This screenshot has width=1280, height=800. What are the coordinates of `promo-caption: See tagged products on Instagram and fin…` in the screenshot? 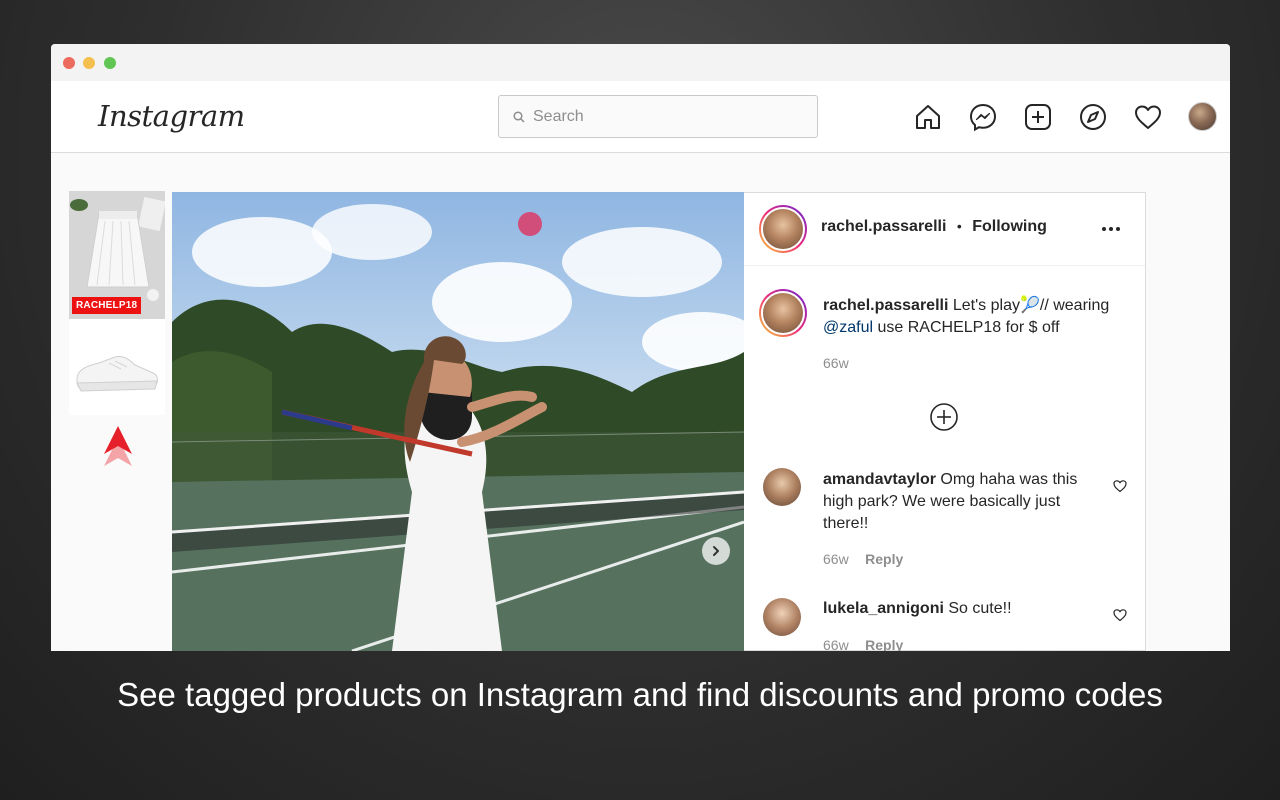 It's located at (640, 694).